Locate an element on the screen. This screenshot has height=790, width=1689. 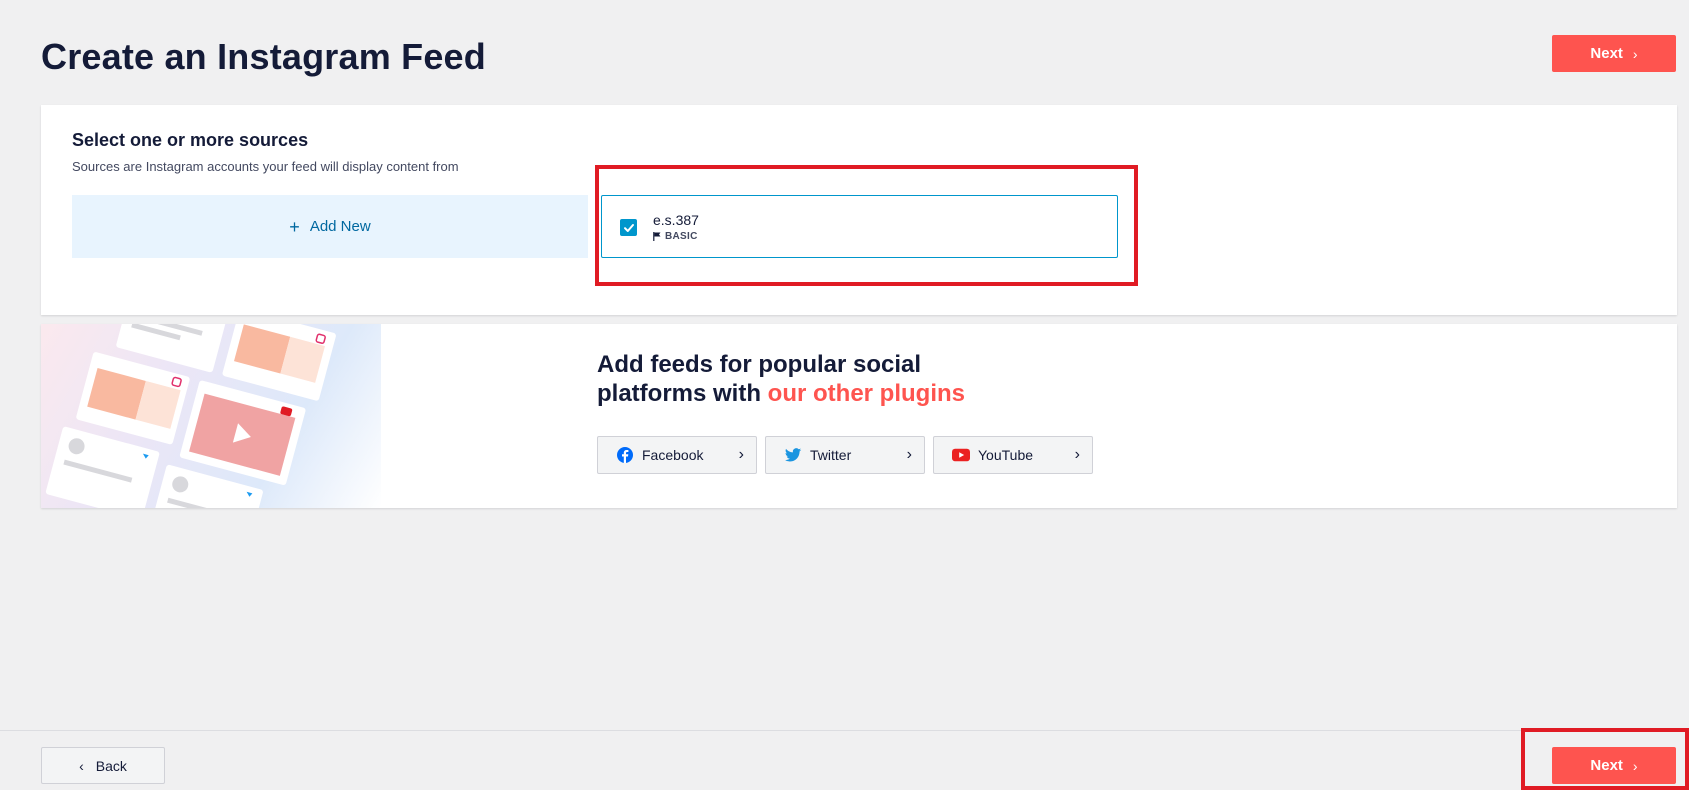
twitter-icon is located at coordinates (793, 455).